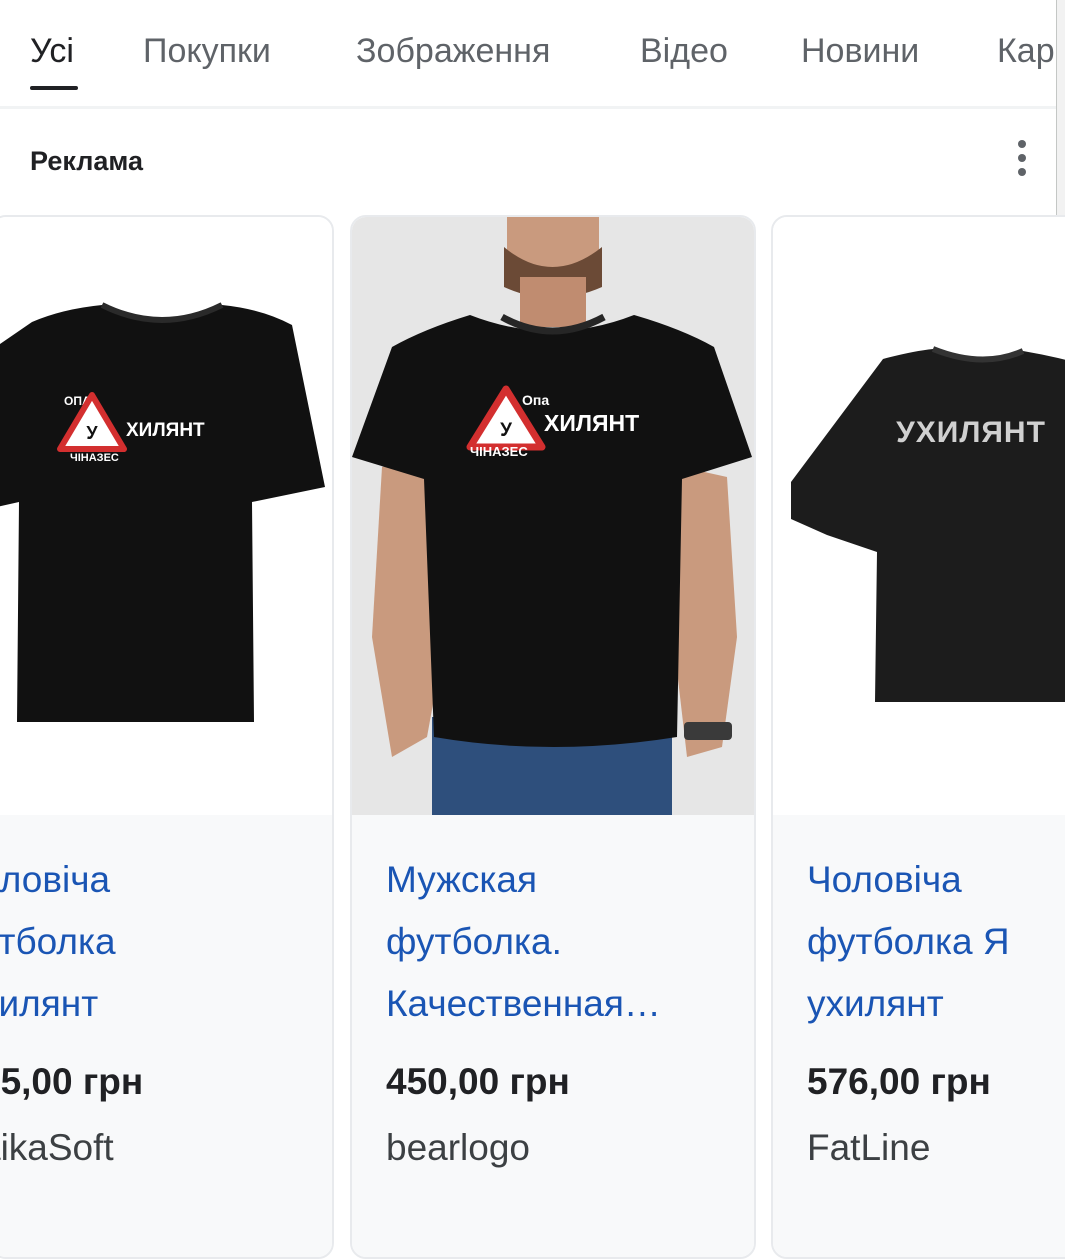 The height and width of the screenshot is (1259, 1065). What do you see at coordinates (875, 1003) in the screenshot?
I see `title-line: ухилянт` at bounding box center [875, 1003].